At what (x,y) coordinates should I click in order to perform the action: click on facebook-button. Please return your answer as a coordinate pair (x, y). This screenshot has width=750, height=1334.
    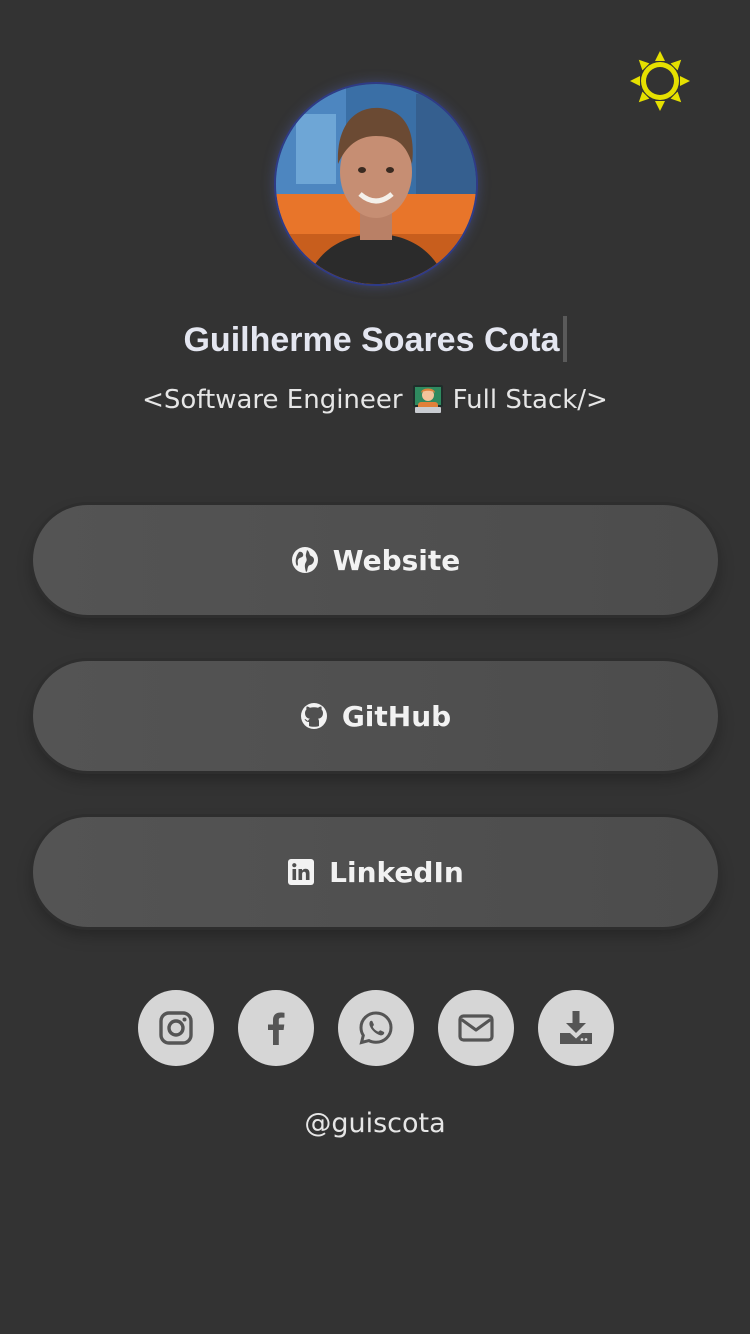
    Looking at the image, I should click on (276, 1028).